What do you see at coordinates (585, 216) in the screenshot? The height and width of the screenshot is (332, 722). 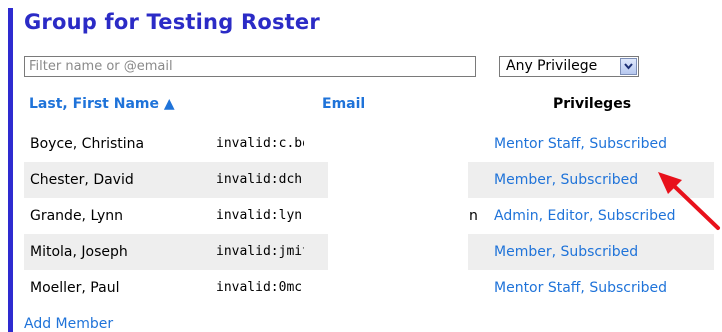 I see `member-privileges-link: Admin, Editor, Subscribed` at bounding box center [585, 216].